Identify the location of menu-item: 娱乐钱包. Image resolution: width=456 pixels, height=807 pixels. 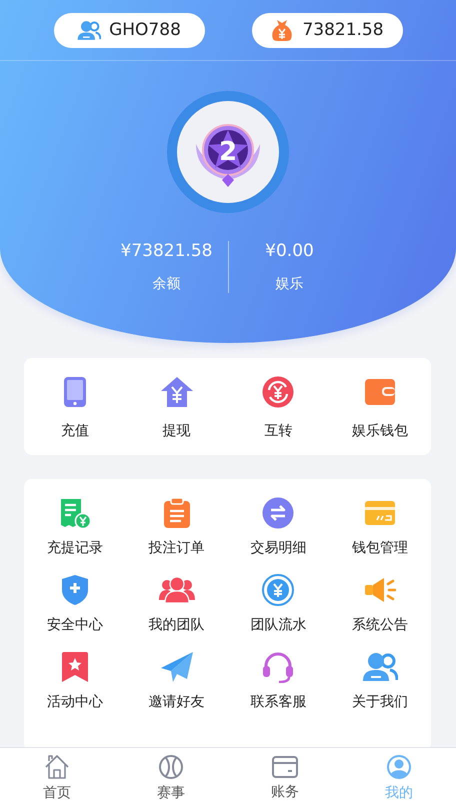
(380, 408).